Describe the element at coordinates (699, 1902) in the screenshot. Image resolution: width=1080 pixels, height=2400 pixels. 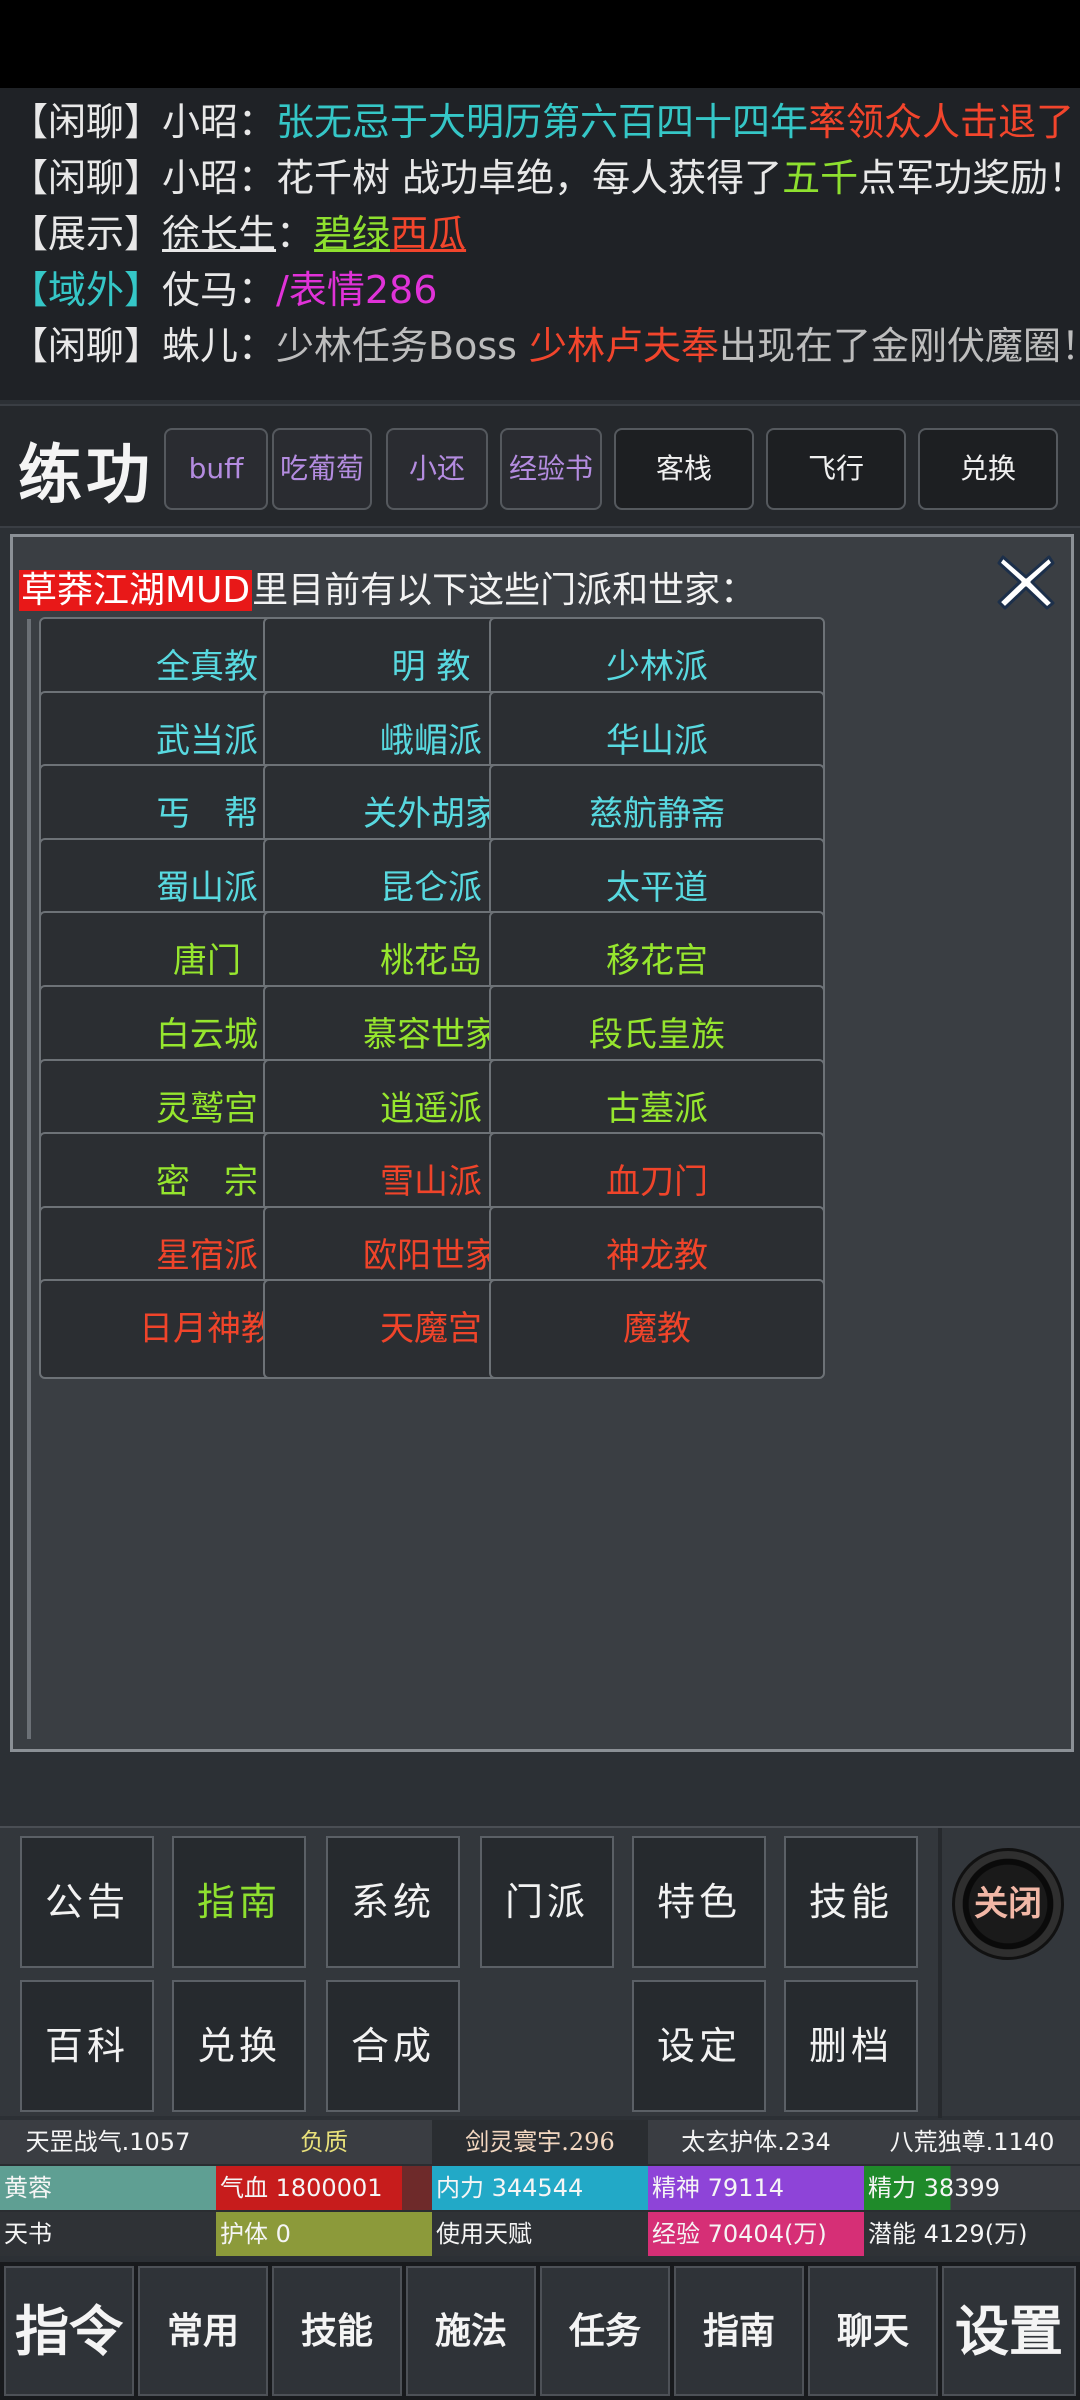
I see `menu-features-button: 特色` at that location.